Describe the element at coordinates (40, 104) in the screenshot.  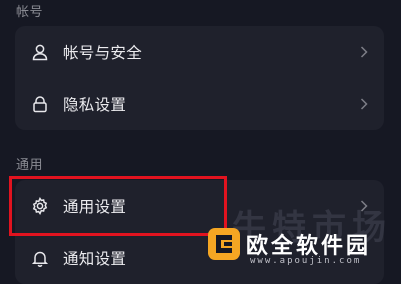
I see `lock-icon` at that location.